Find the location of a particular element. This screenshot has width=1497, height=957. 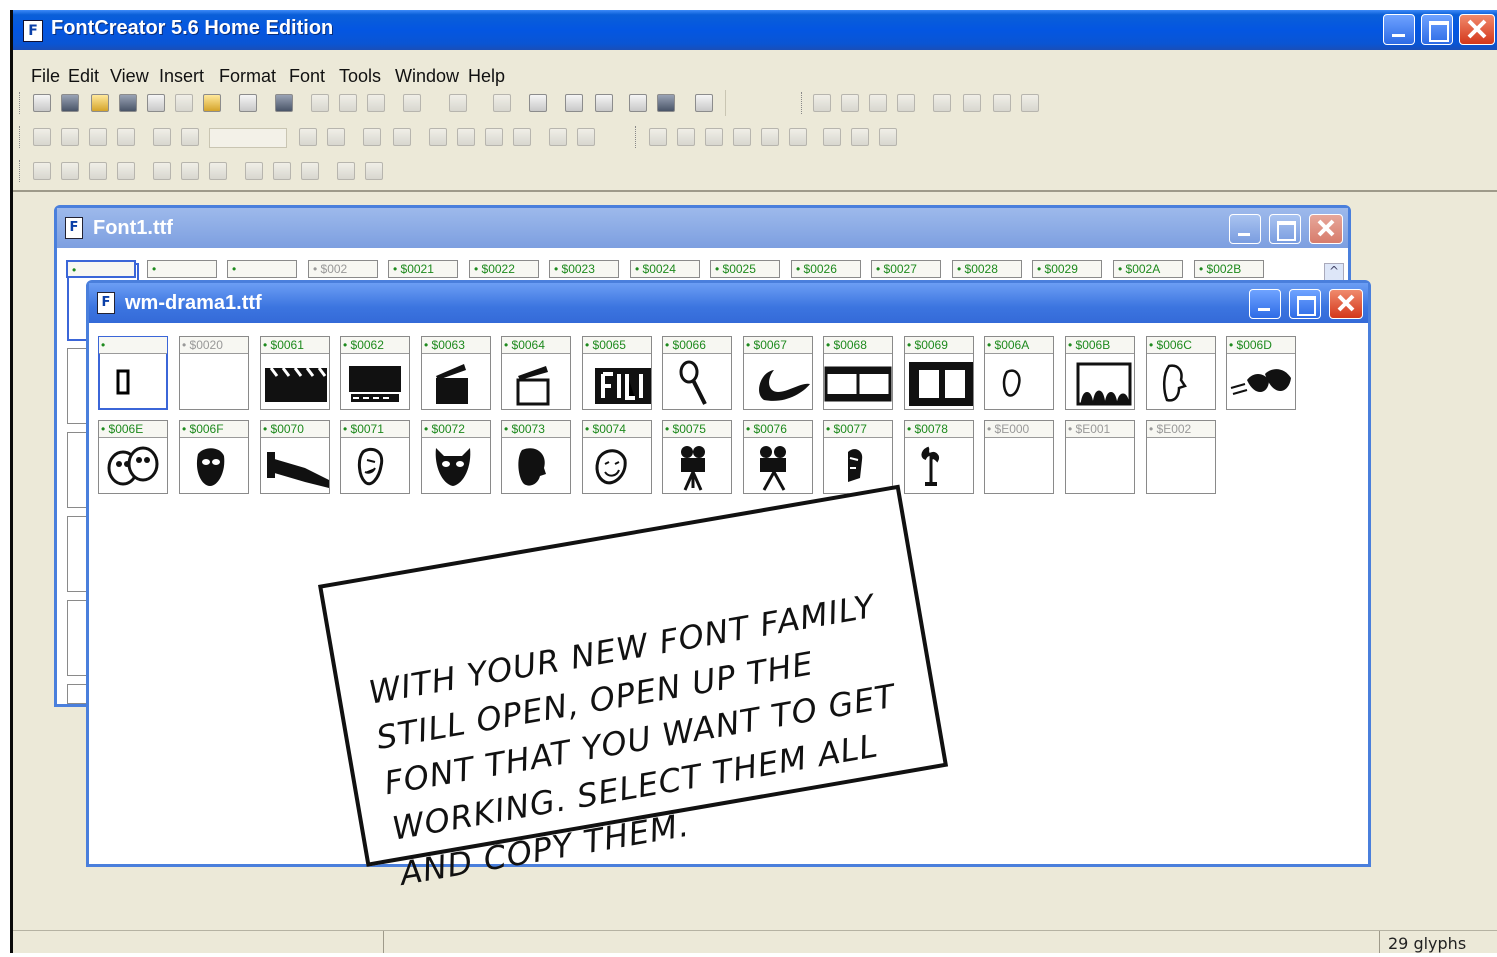

menu-window: Window is located at coordinates (427, 76).